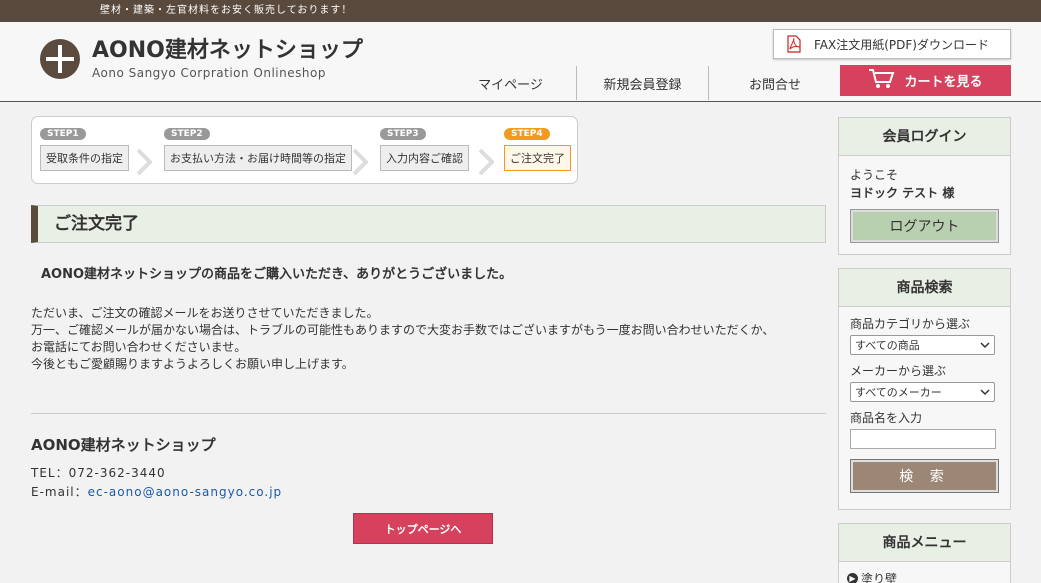 The width and height of the screenshot is (1041, 583). I want to click on divider, so click(428, 413).